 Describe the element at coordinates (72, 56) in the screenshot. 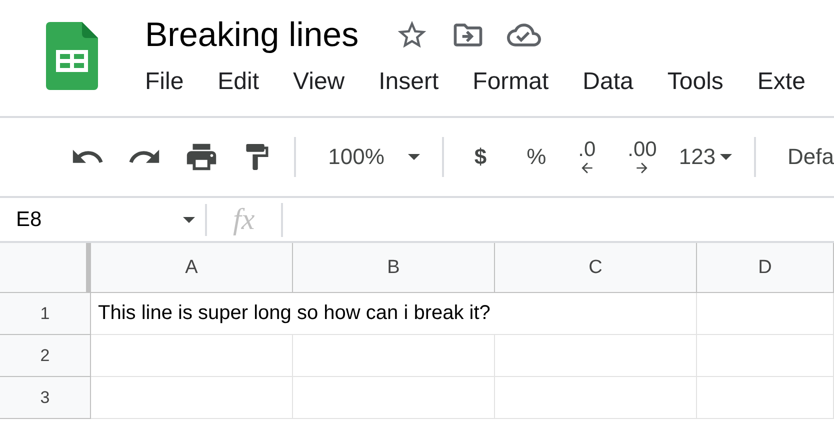

I see `spreadsheet-logo-icon` at that location.